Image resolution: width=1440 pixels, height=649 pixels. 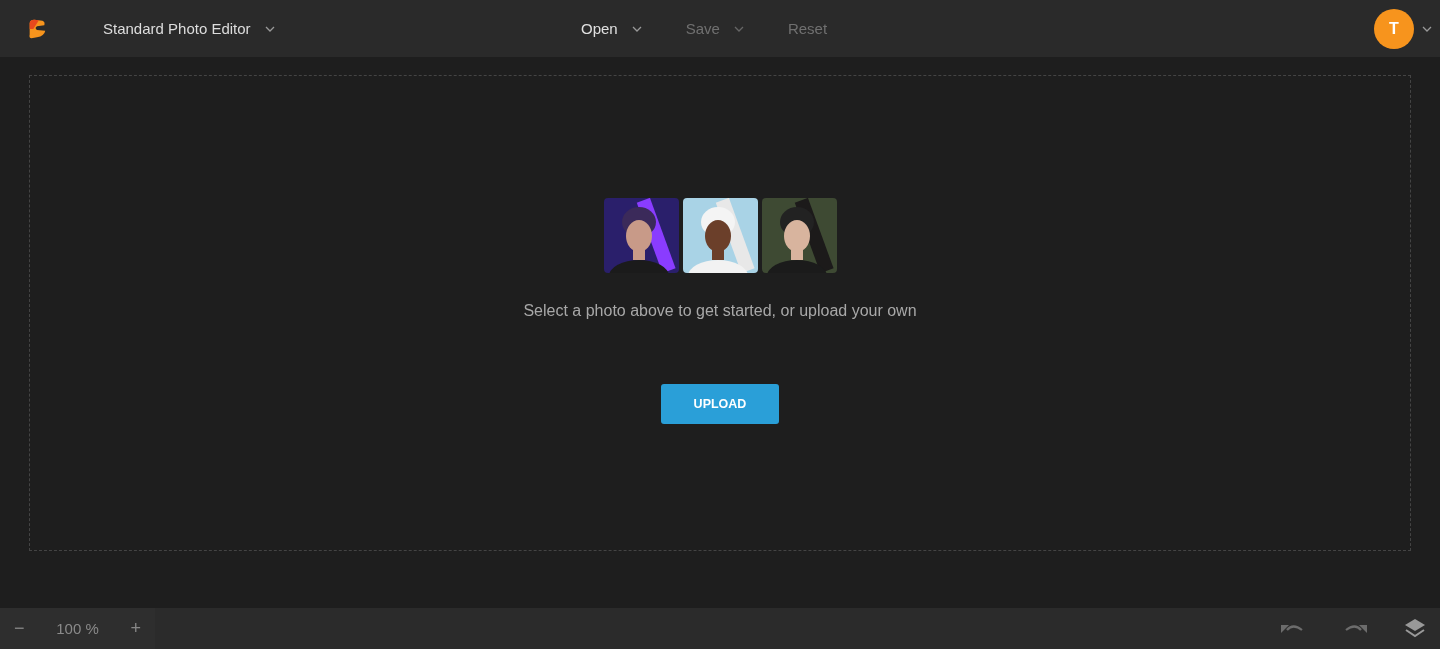 I want to click on editor-dropdown: Standard Photo Editor, so click(x=189, y=28).